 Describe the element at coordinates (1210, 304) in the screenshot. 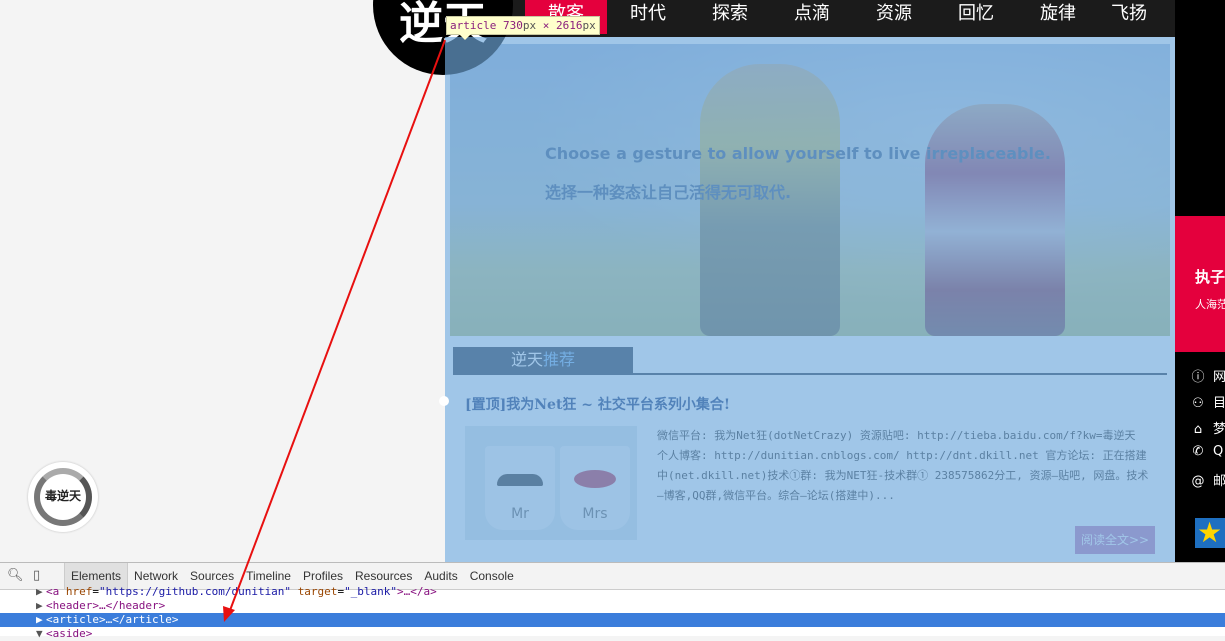

I see `profile-subtitle: 人海茫` at that location.